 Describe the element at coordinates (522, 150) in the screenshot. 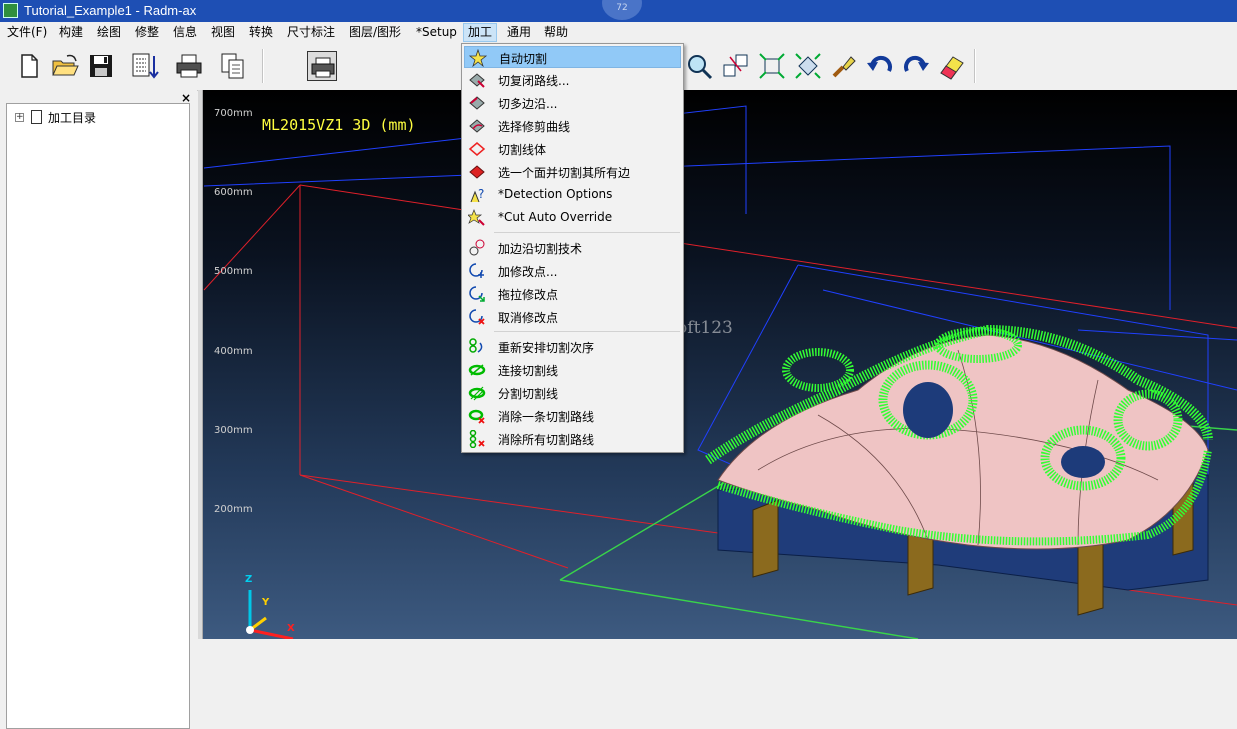

I see `menu-item-label: 切割线体` at that location.